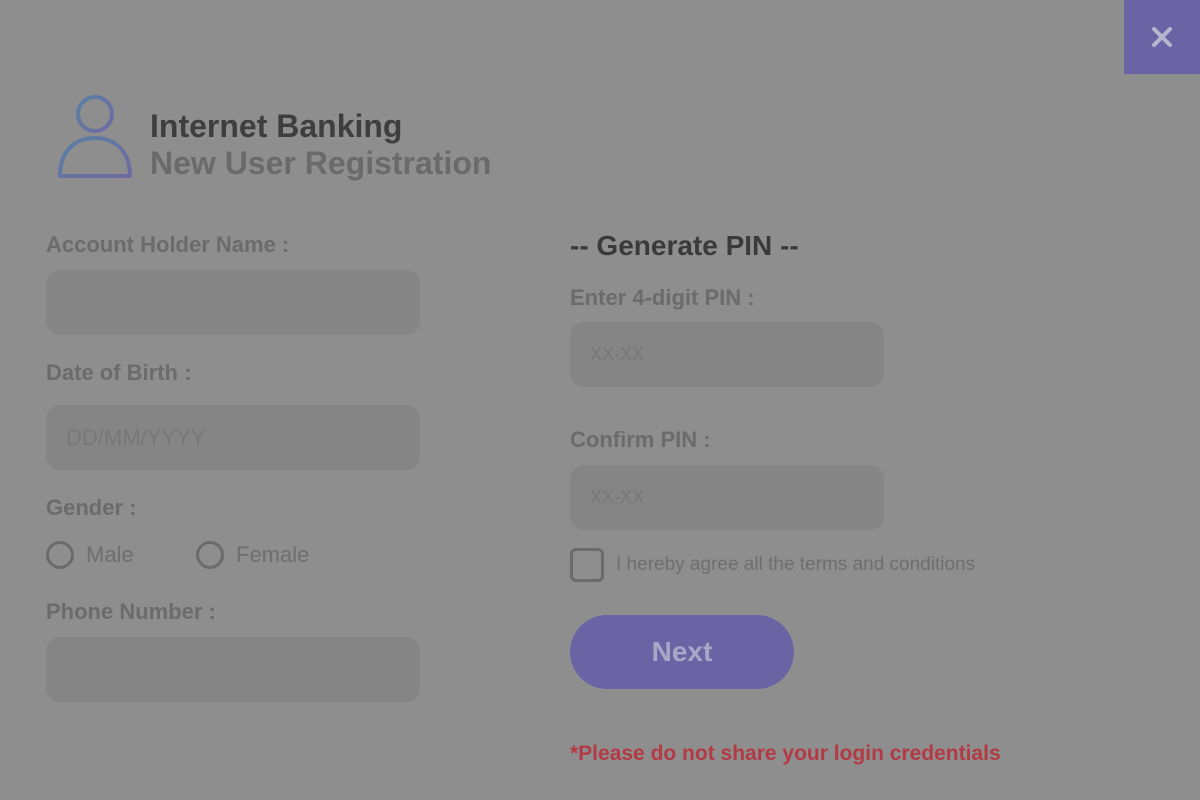 This screenshot has width=1200, height=800. I want to click on dob-input, so click(233, 437).